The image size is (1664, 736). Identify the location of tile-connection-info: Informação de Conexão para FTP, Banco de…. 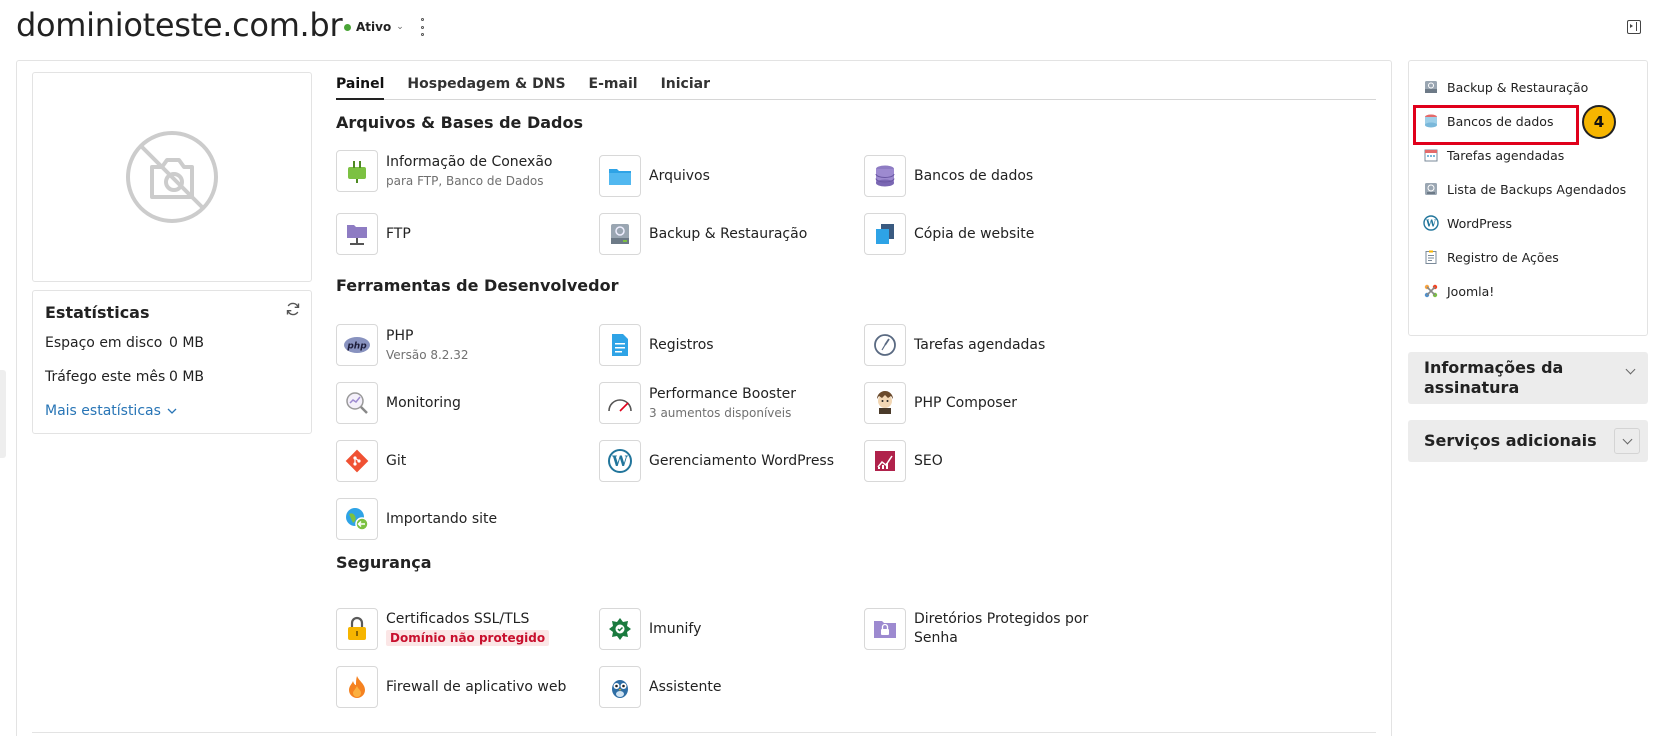
(444, 171).